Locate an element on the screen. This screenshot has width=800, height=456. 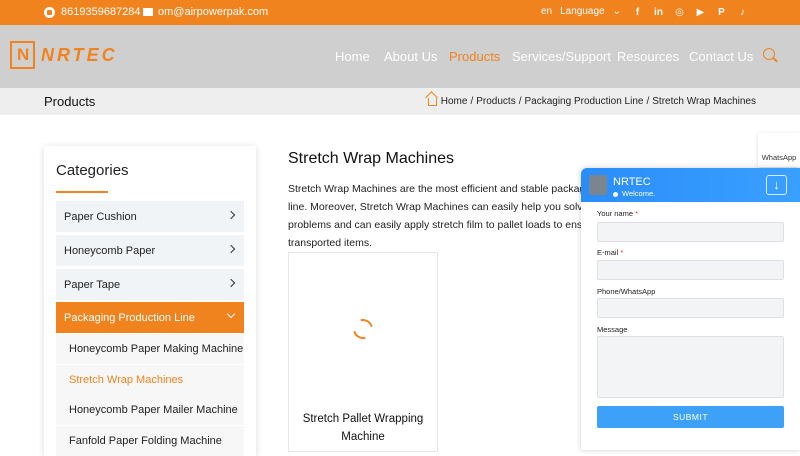
nav-resources: Resources is located at coordinates (648, 56).